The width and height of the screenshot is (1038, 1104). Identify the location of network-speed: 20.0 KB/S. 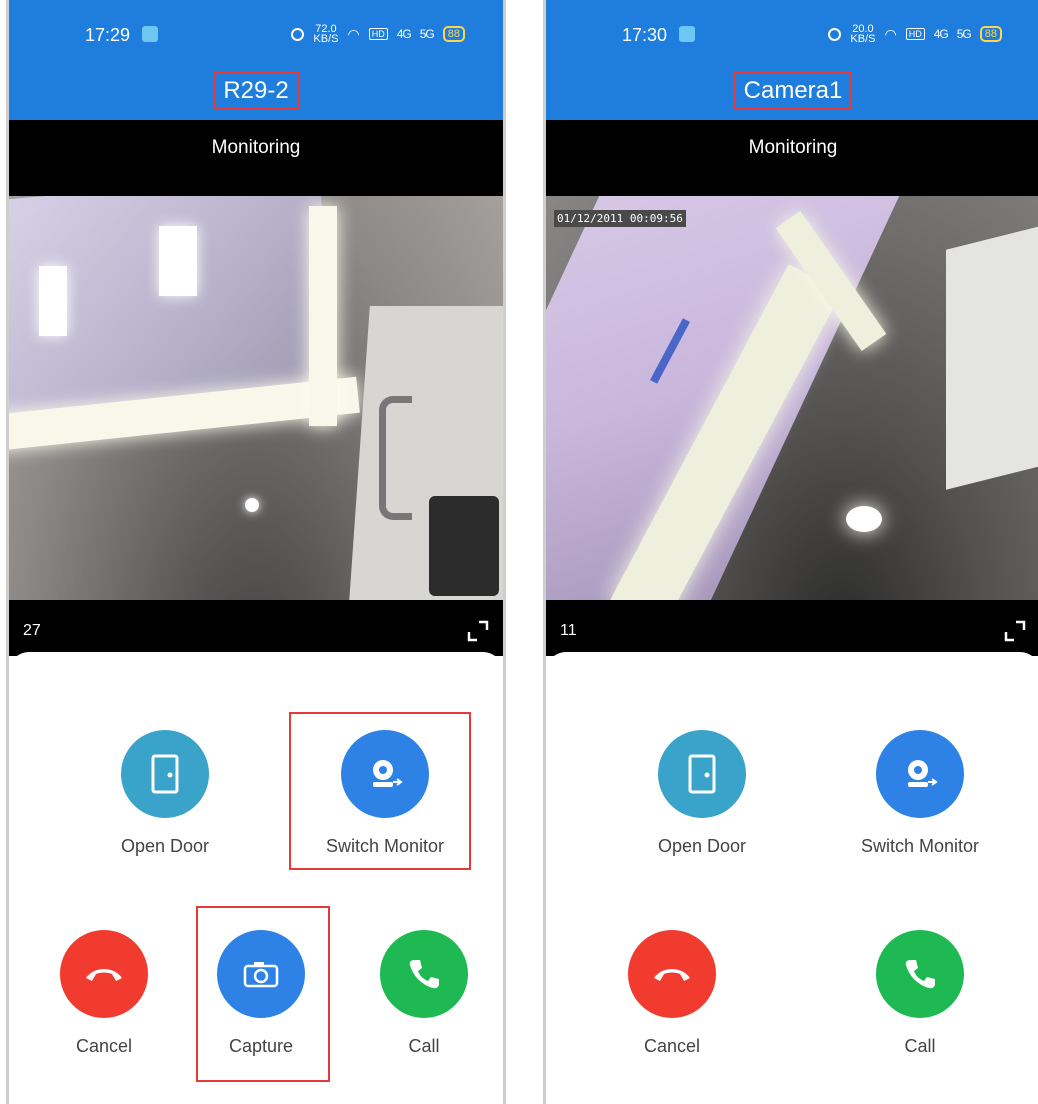
(863, 34).